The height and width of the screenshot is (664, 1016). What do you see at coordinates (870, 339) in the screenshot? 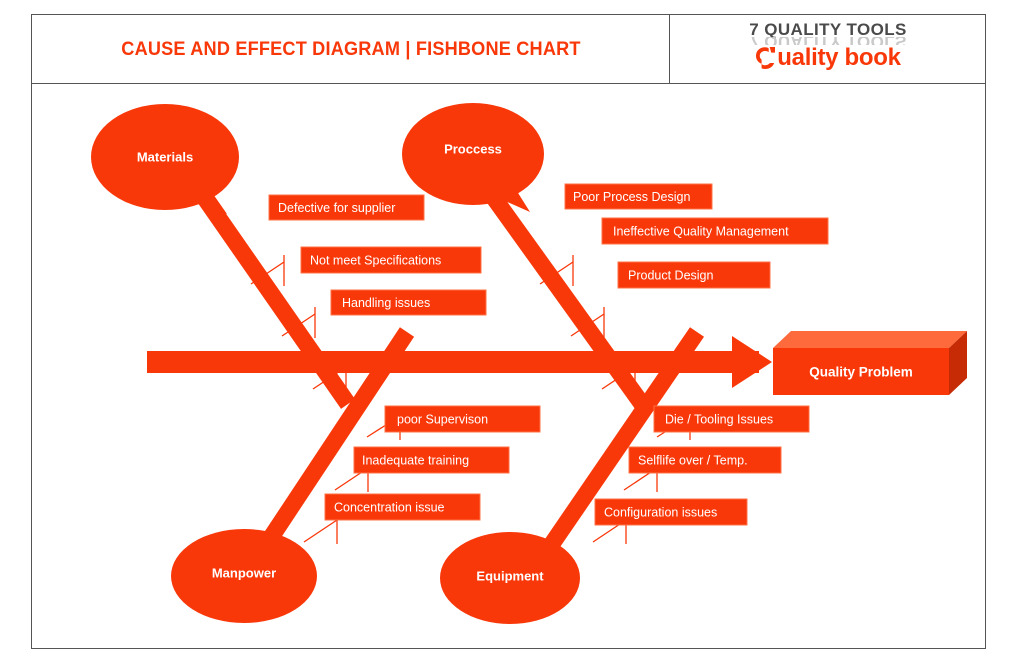
I see `effect-box-top-face` at bounding box center [870, 339].